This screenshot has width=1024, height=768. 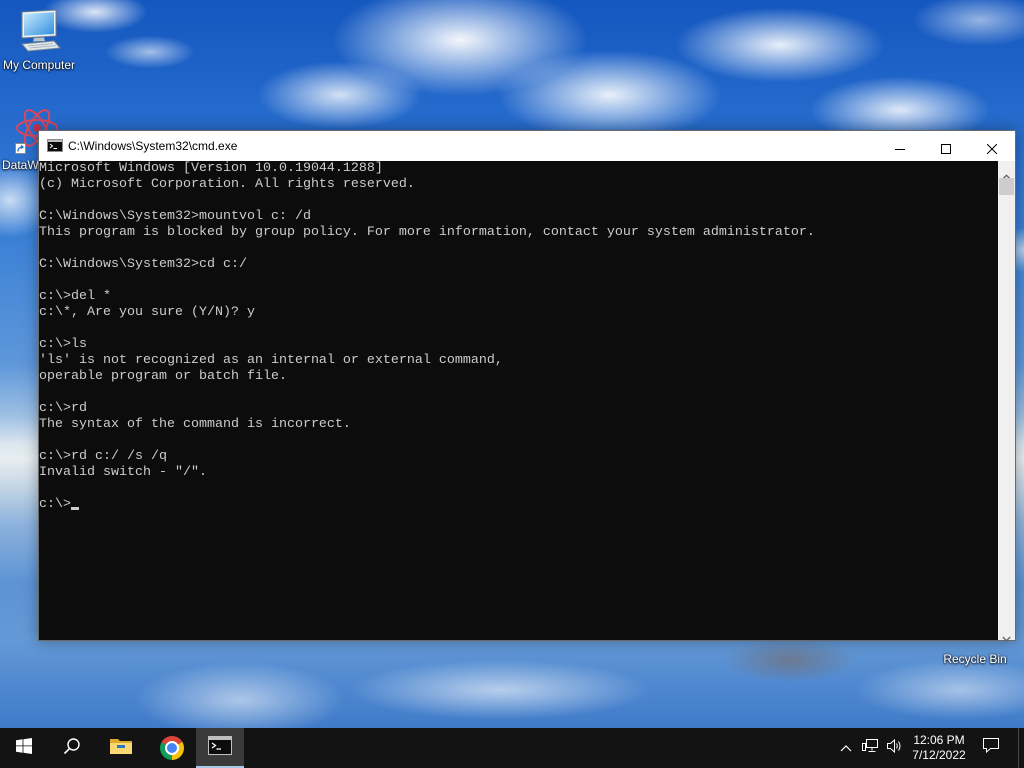 I want to click on console-line: c:\>rd c:/ /s /q, so click(x=103, y=456).